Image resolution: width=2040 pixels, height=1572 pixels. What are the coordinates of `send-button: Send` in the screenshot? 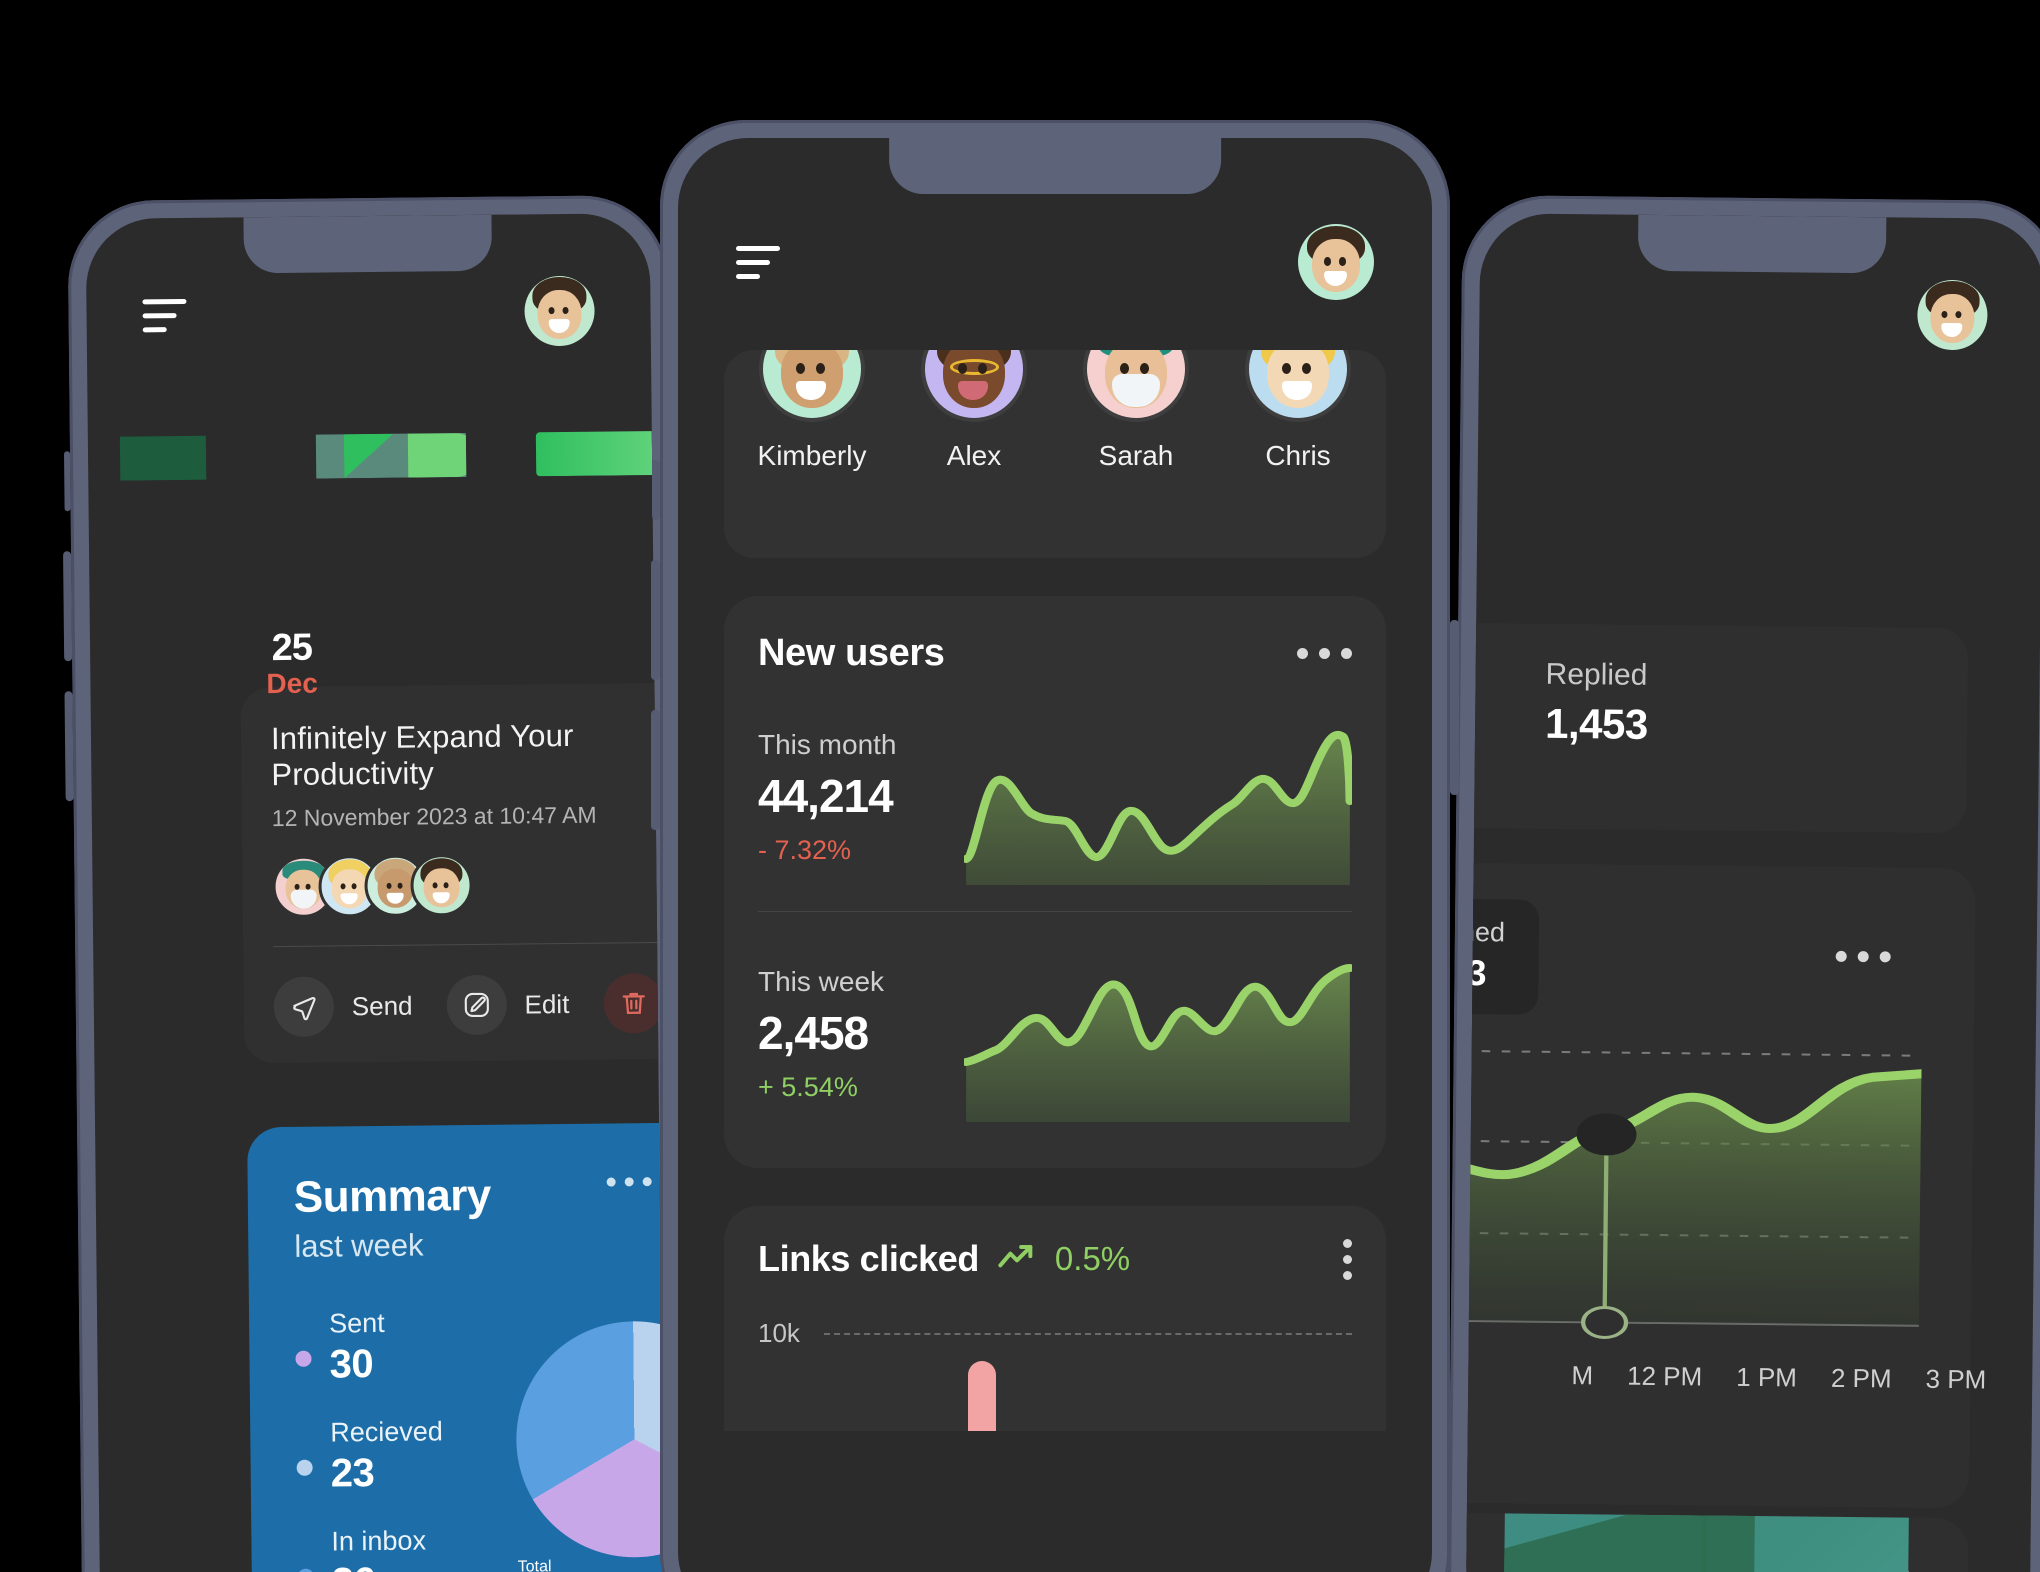 It's located at (343, 1007).